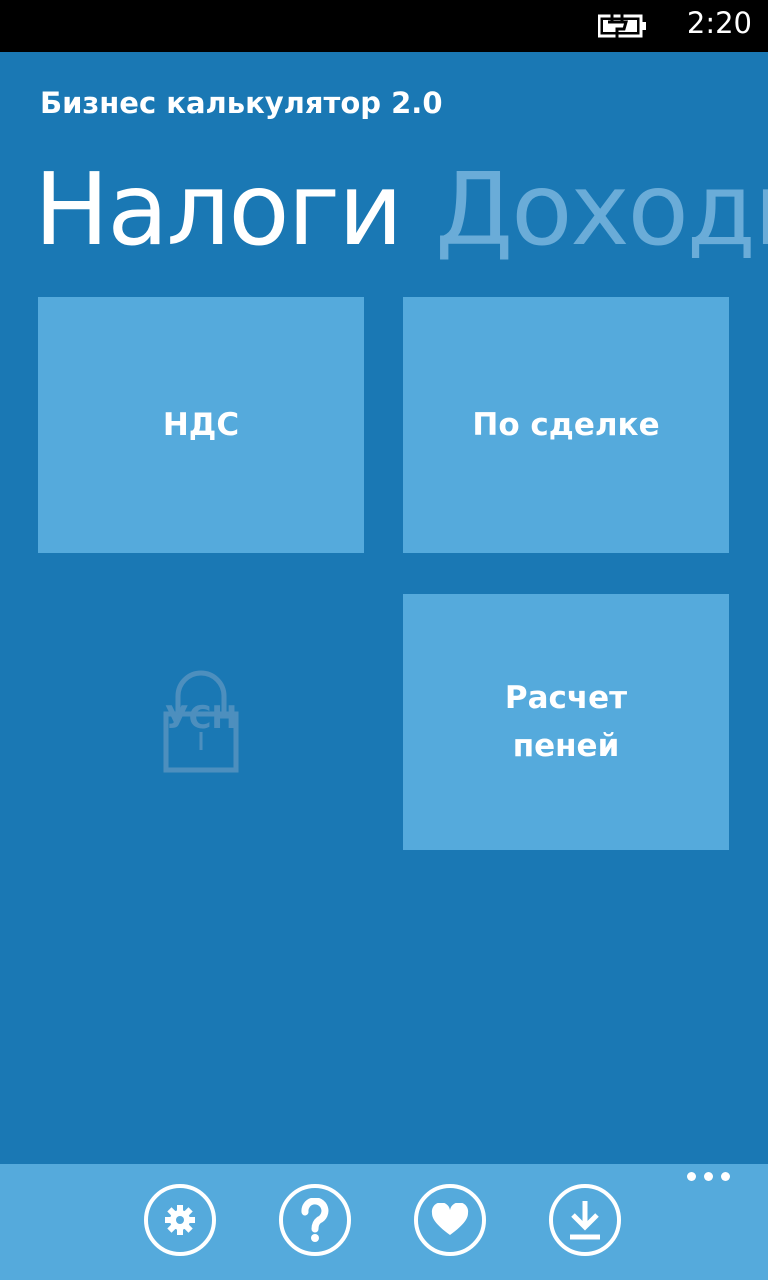 The width and height of the screenshot is (768, 1280). I want to click on tile-usn-label: УСН, so click(201, 718).